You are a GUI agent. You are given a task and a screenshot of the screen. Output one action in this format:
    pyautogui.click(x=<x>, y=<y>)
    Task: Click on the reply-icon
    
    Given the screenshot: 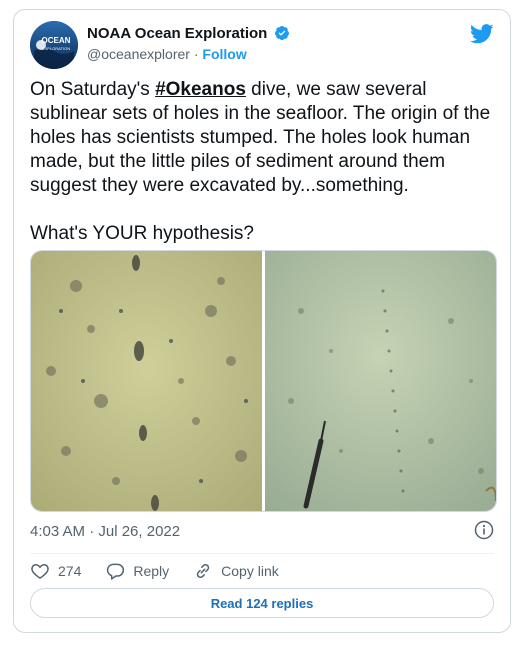 What is the action you would take?
    pyautogui.click(x=116, y=571)
    